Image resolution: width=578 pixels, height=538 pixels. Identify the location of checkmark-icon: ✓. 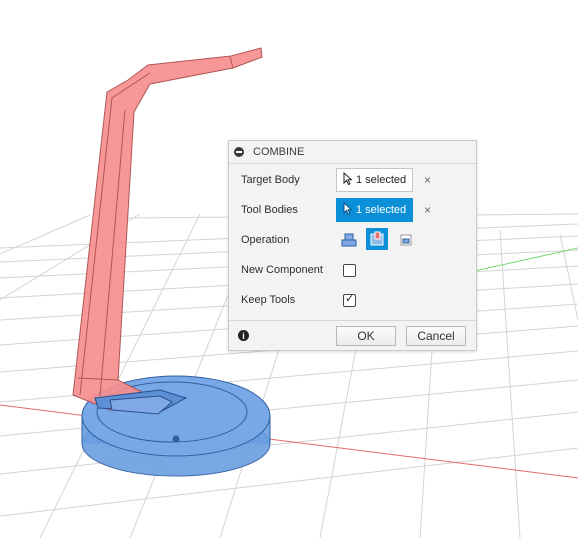
(350, 299).